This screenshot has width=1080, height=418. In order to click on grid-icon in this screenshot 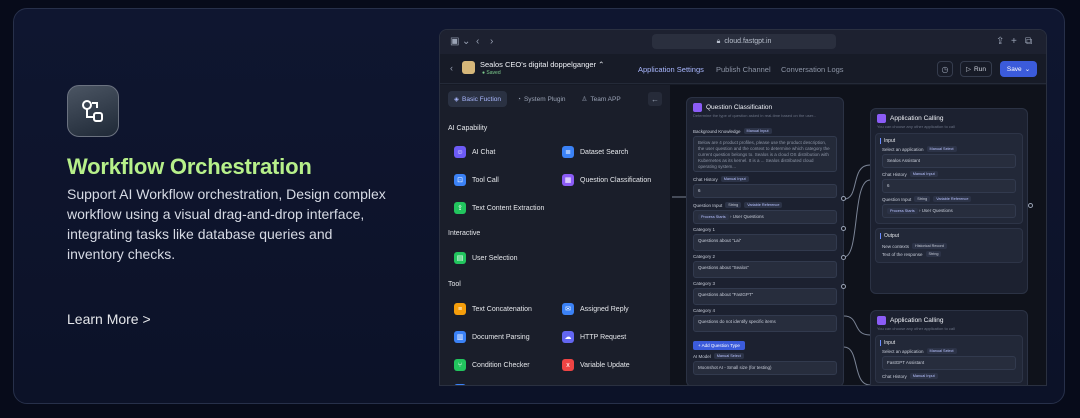, I will do `click(697, 107)`.